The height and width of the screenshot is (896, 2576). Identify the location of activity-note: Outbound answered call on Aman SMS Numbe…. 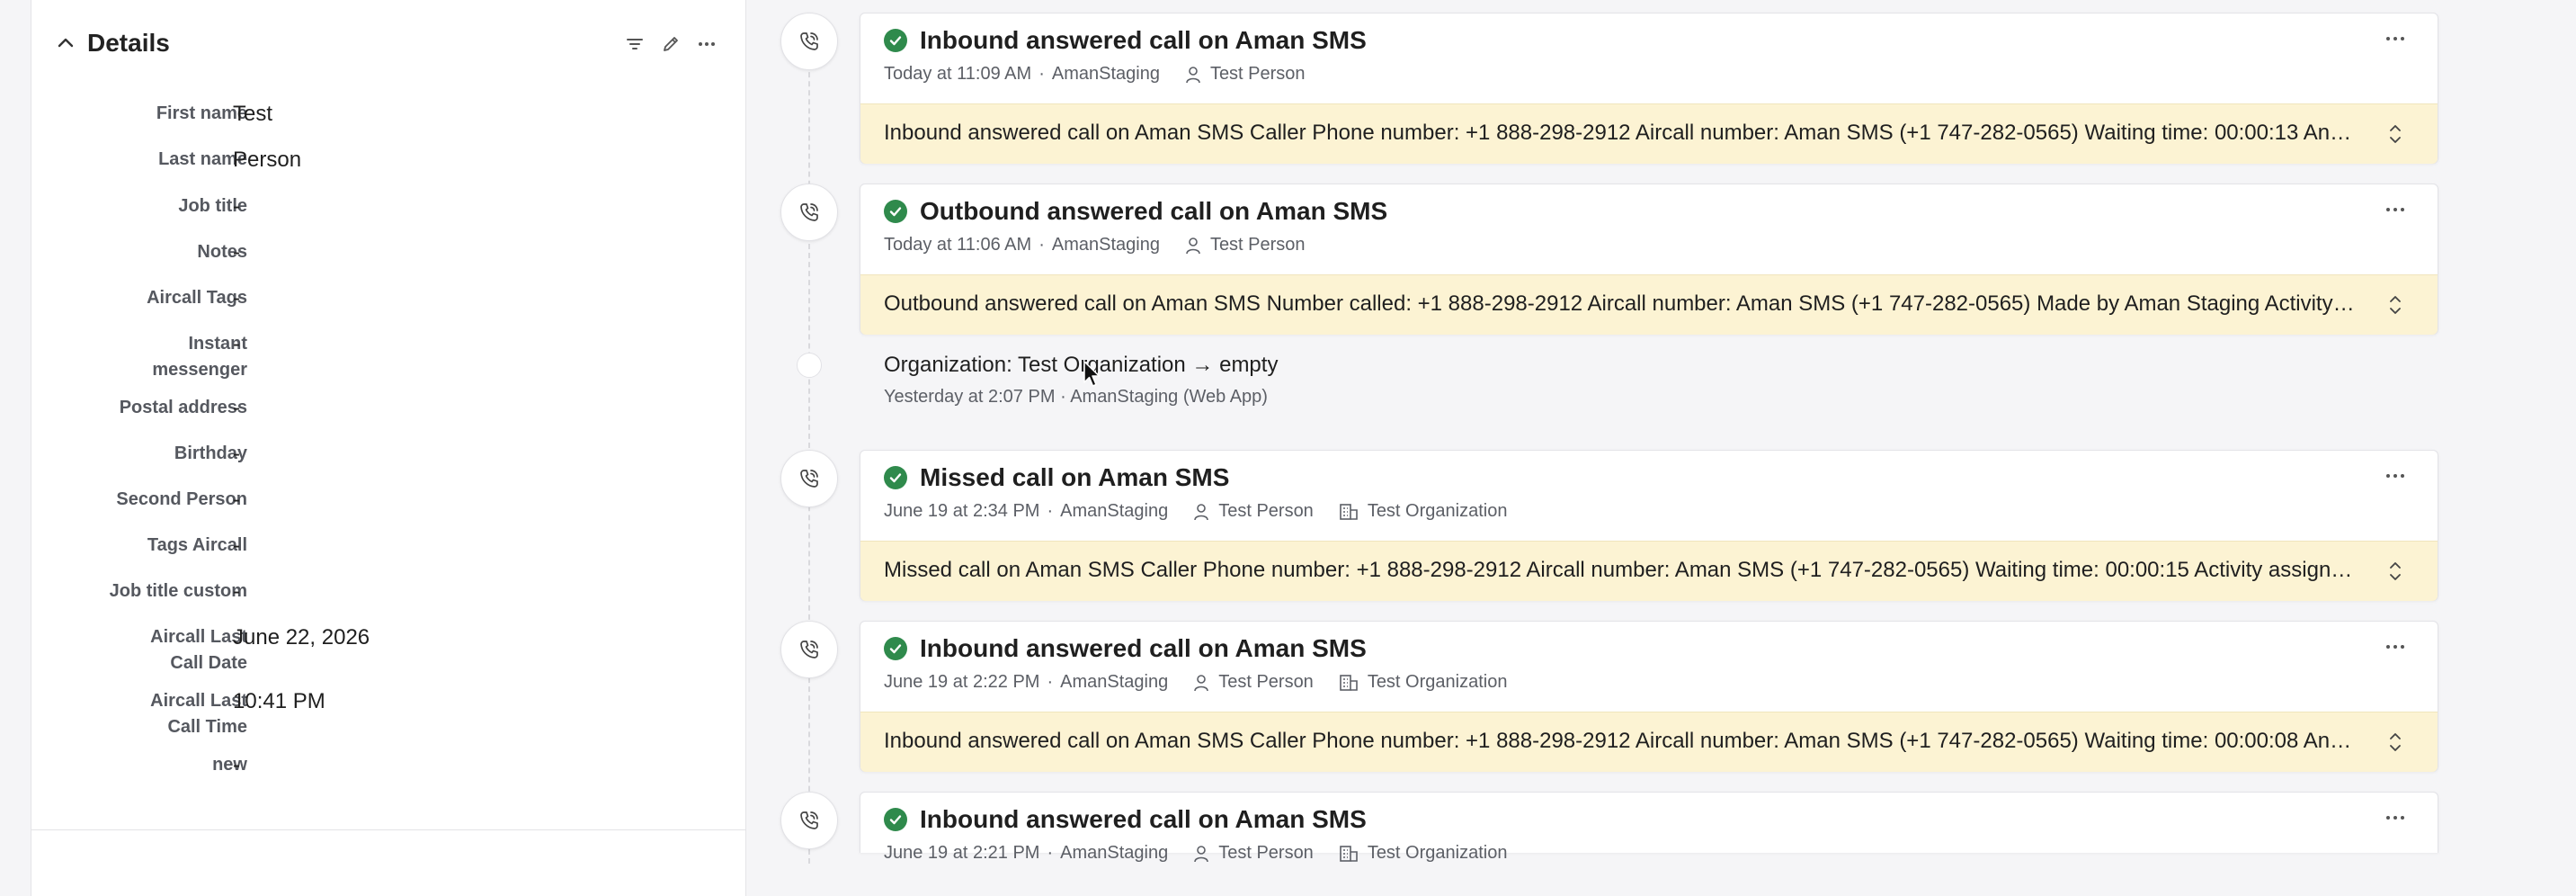
(1649, 304).